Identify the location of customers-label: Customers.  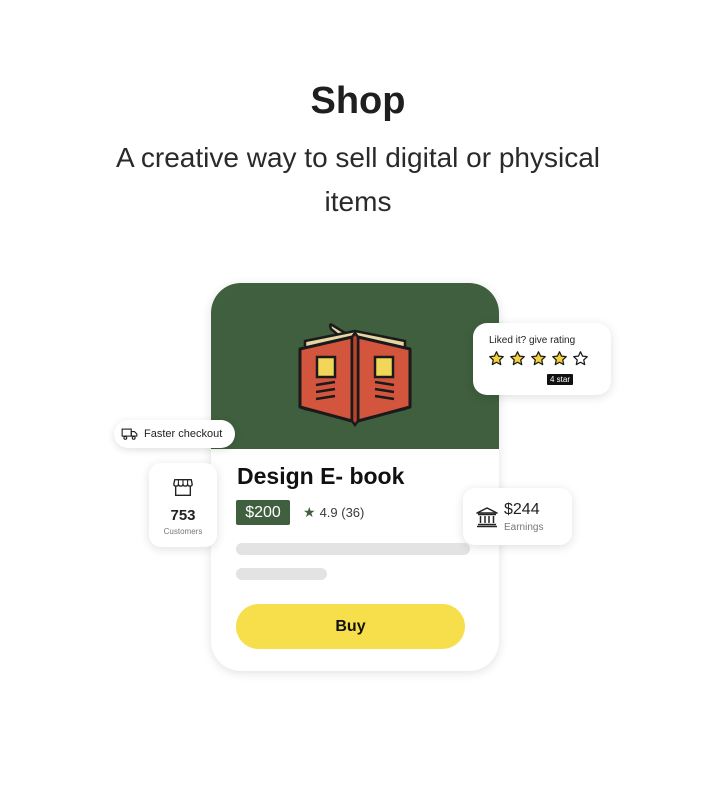
(183, 531).